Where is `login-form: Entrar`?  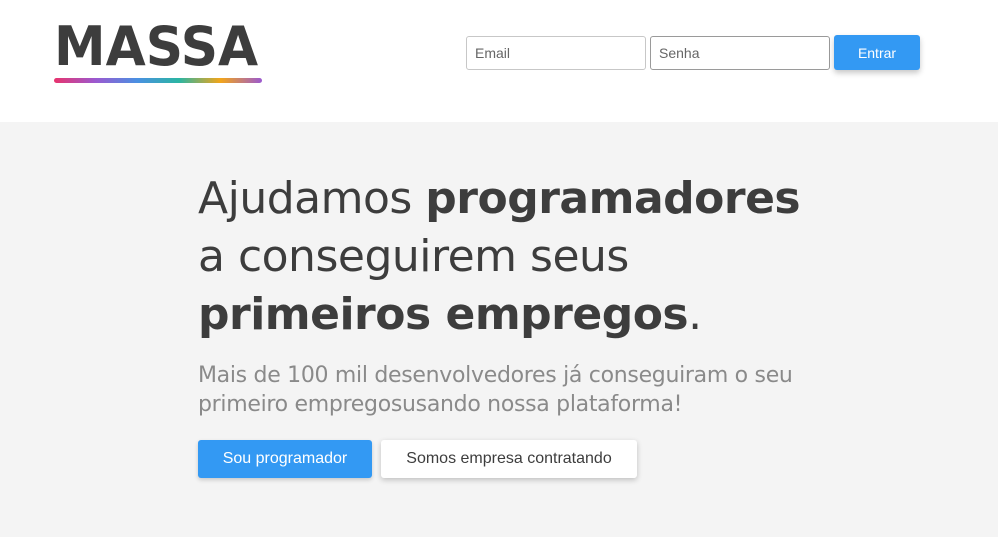 login-form: Entrar is located at coordinates (693, 52).